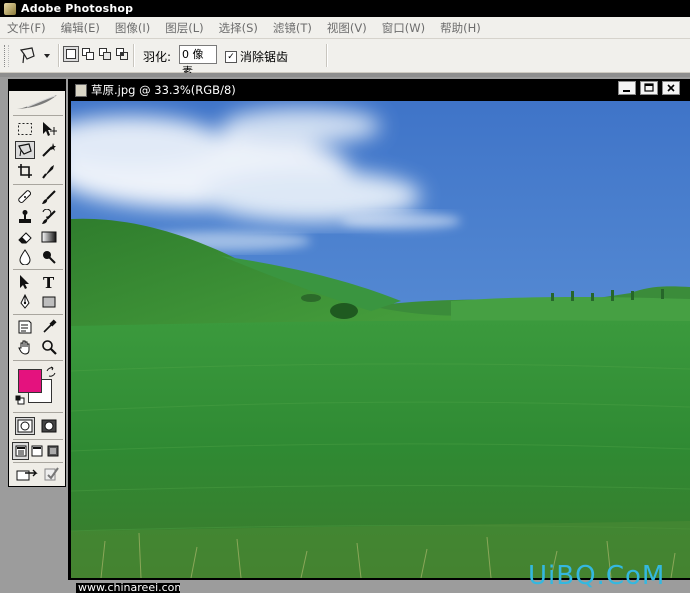 Image resolution: width=690 pixels, height=593 pixels. I want to click on slice-tool, so click(49, 171).